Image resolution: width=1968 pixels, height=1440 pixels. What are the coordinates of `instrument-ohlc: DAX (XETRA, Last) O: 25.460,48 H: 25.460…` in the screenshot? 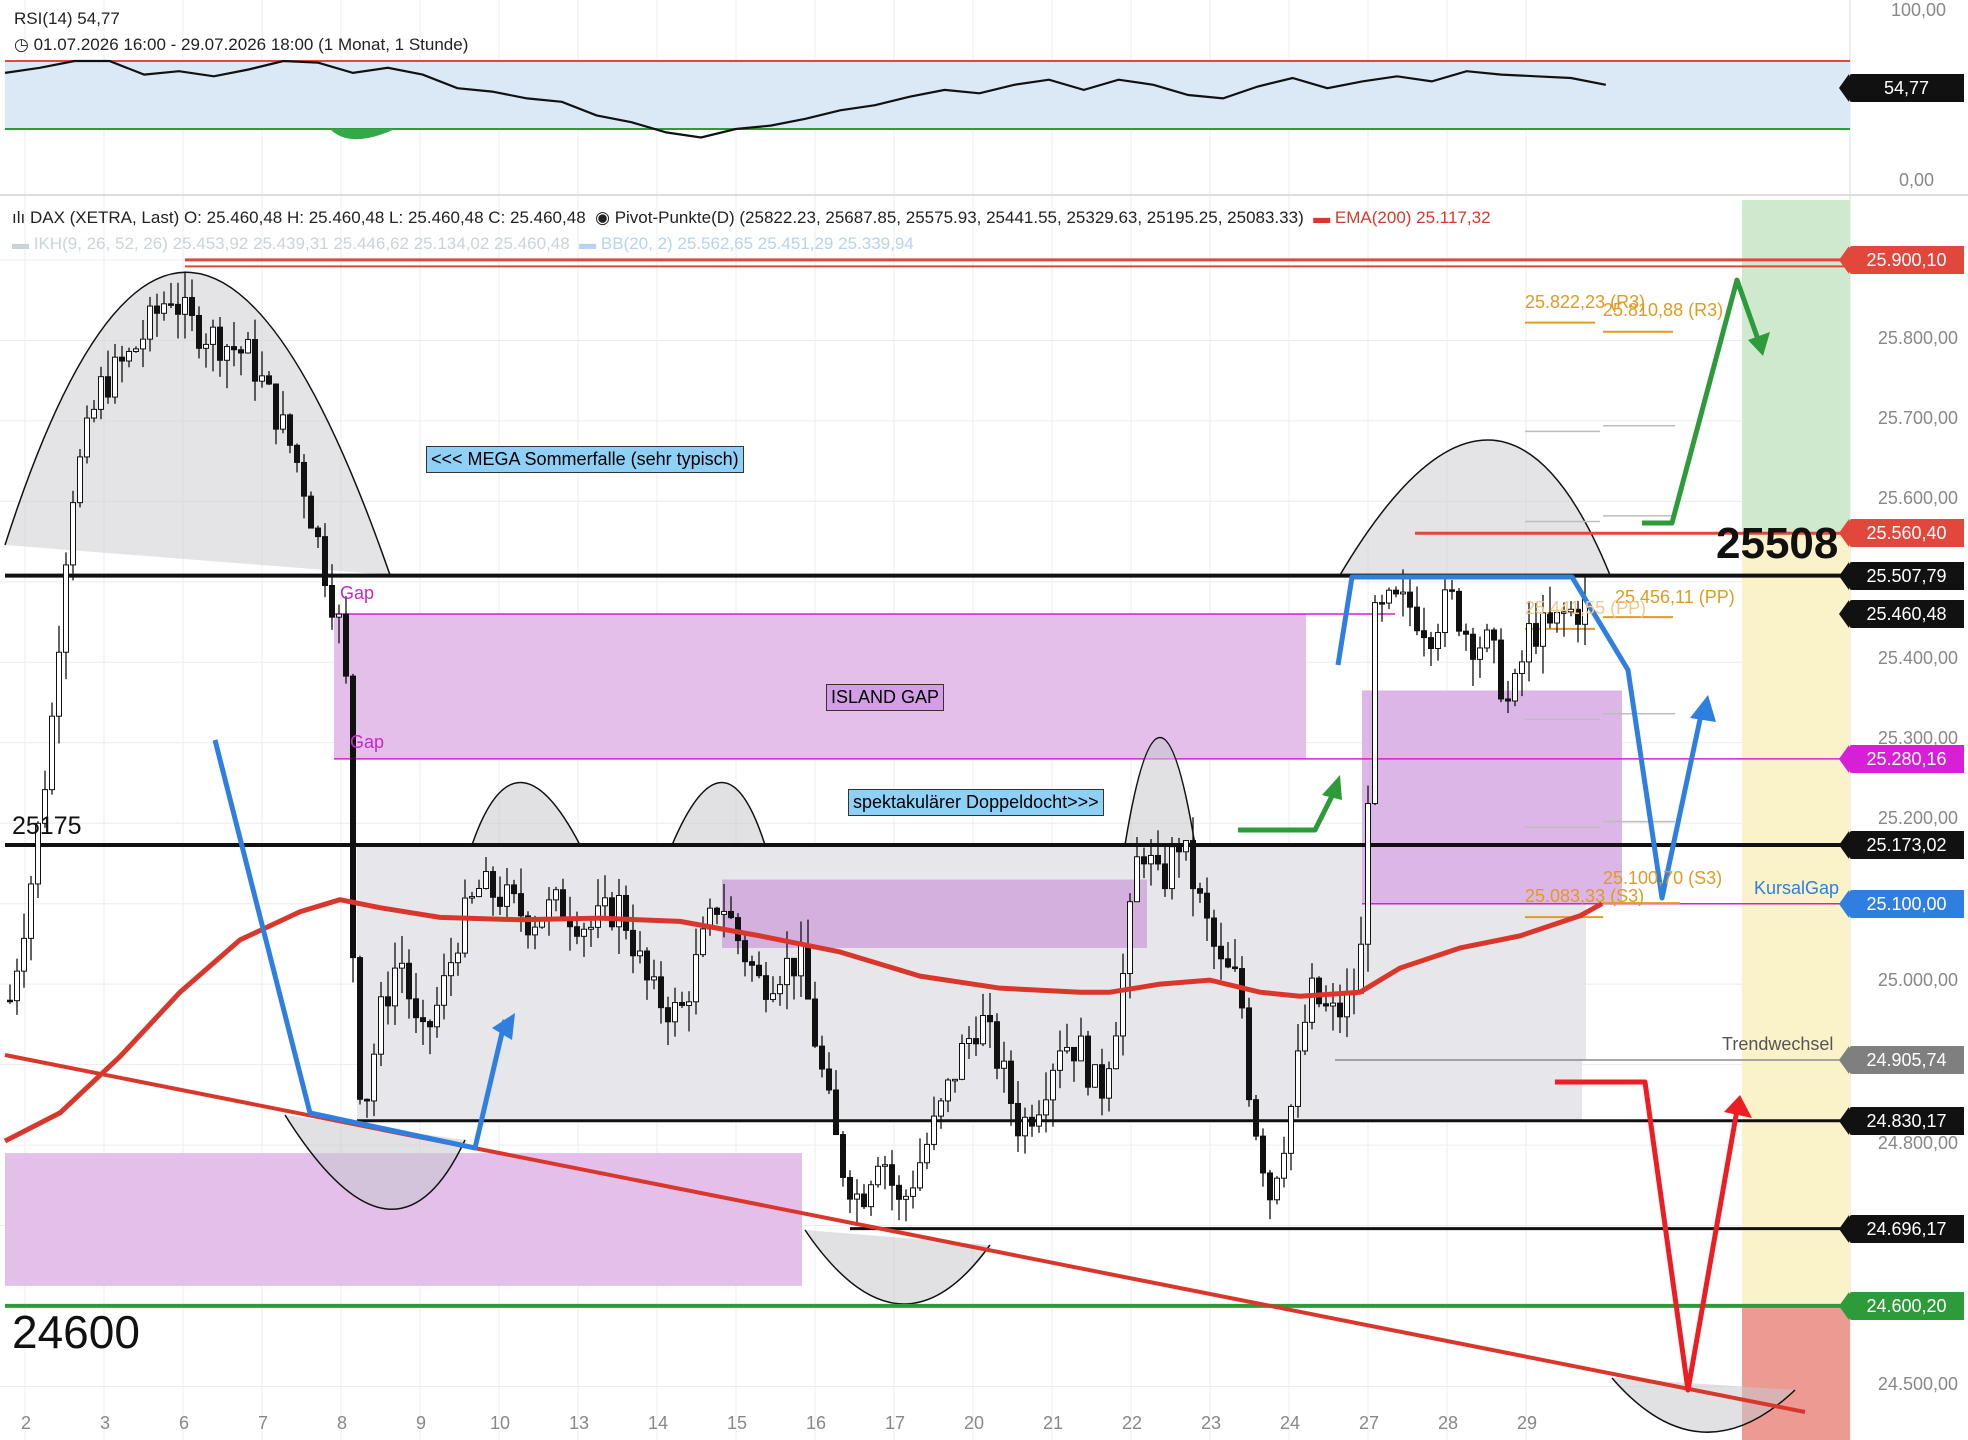 It's located at (307, 217).